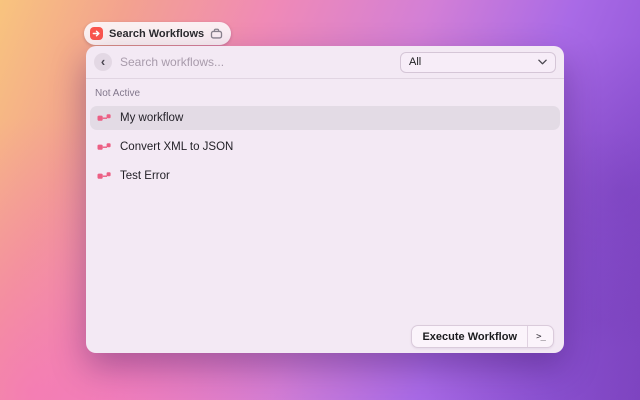  What do you see at coordinates (325, 118) in the screenshot?
I see `list-item-my-workflow: My workflow` at bounding box center [325, 118].